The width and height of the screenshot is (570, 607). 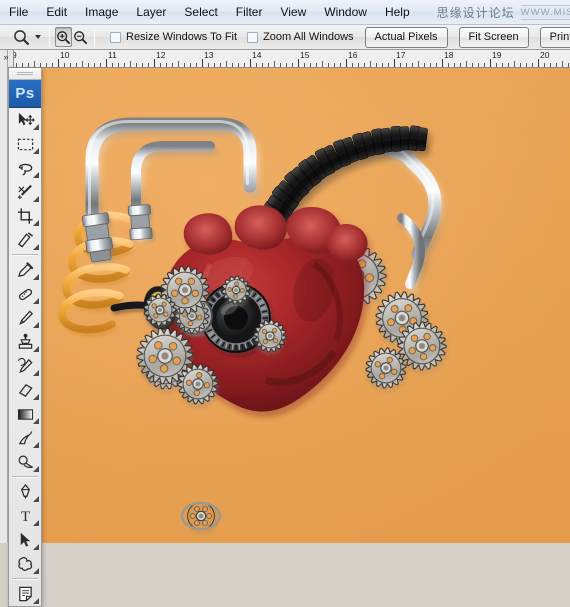 I want to click on tool-magic-wand-flyout-icon, so click(x=36, y=199).